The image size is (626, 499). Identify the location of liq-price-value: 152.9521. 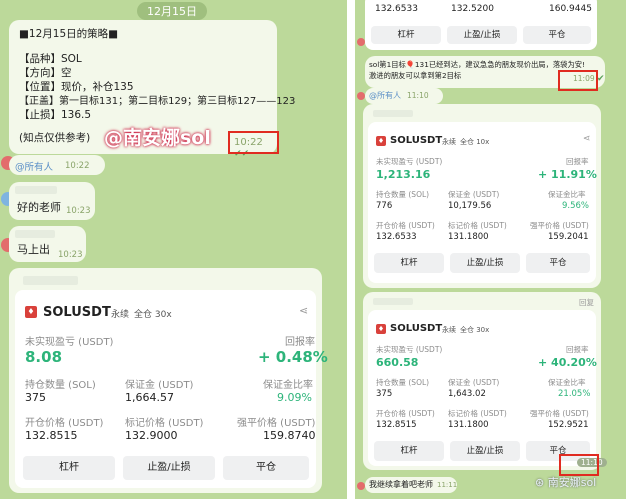
(568, 425).